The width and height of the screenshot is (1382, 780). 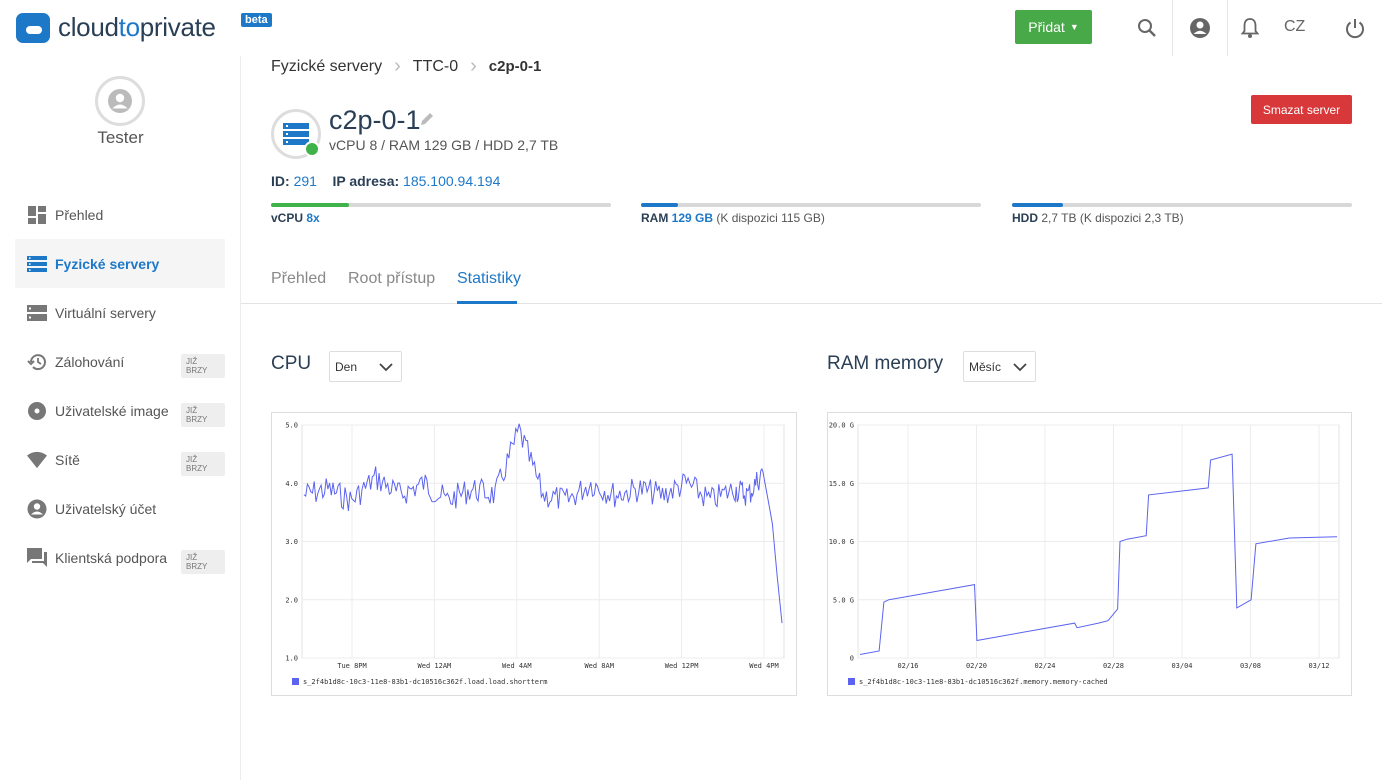 What do you see at coordinates (291, 426) in the screenshot?
I see `y-tick-label: 5.0` at bounding box center [291, 426].